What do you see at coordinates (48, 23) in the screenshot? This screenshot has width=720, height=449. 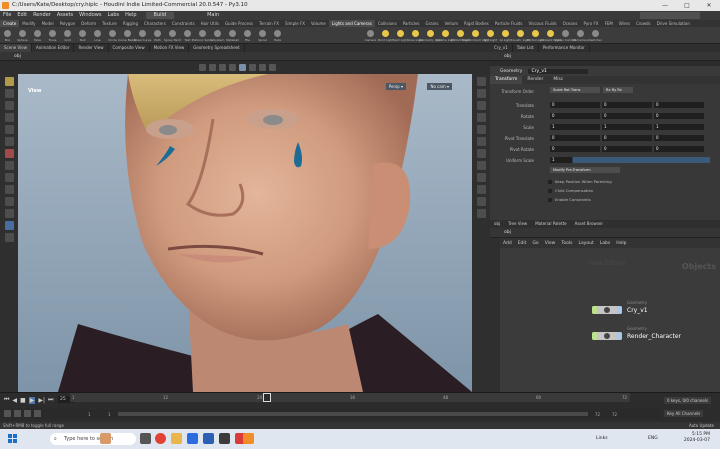 I see `shelf-tab: Model` at bounding box center [48, 23].